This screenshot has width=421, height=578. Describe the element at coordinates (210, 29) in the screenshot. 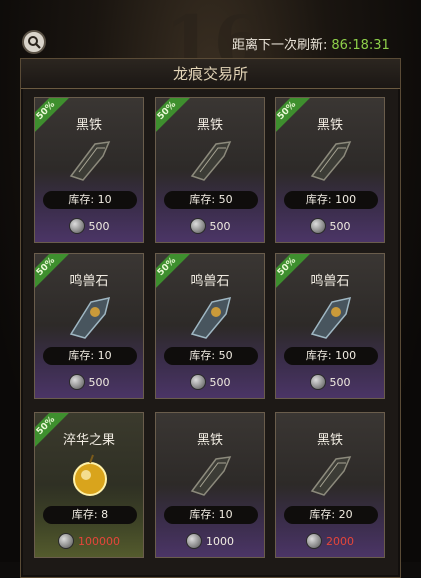

I see `top-bar: 距离下一次刷新: 86:18:31` at that location.